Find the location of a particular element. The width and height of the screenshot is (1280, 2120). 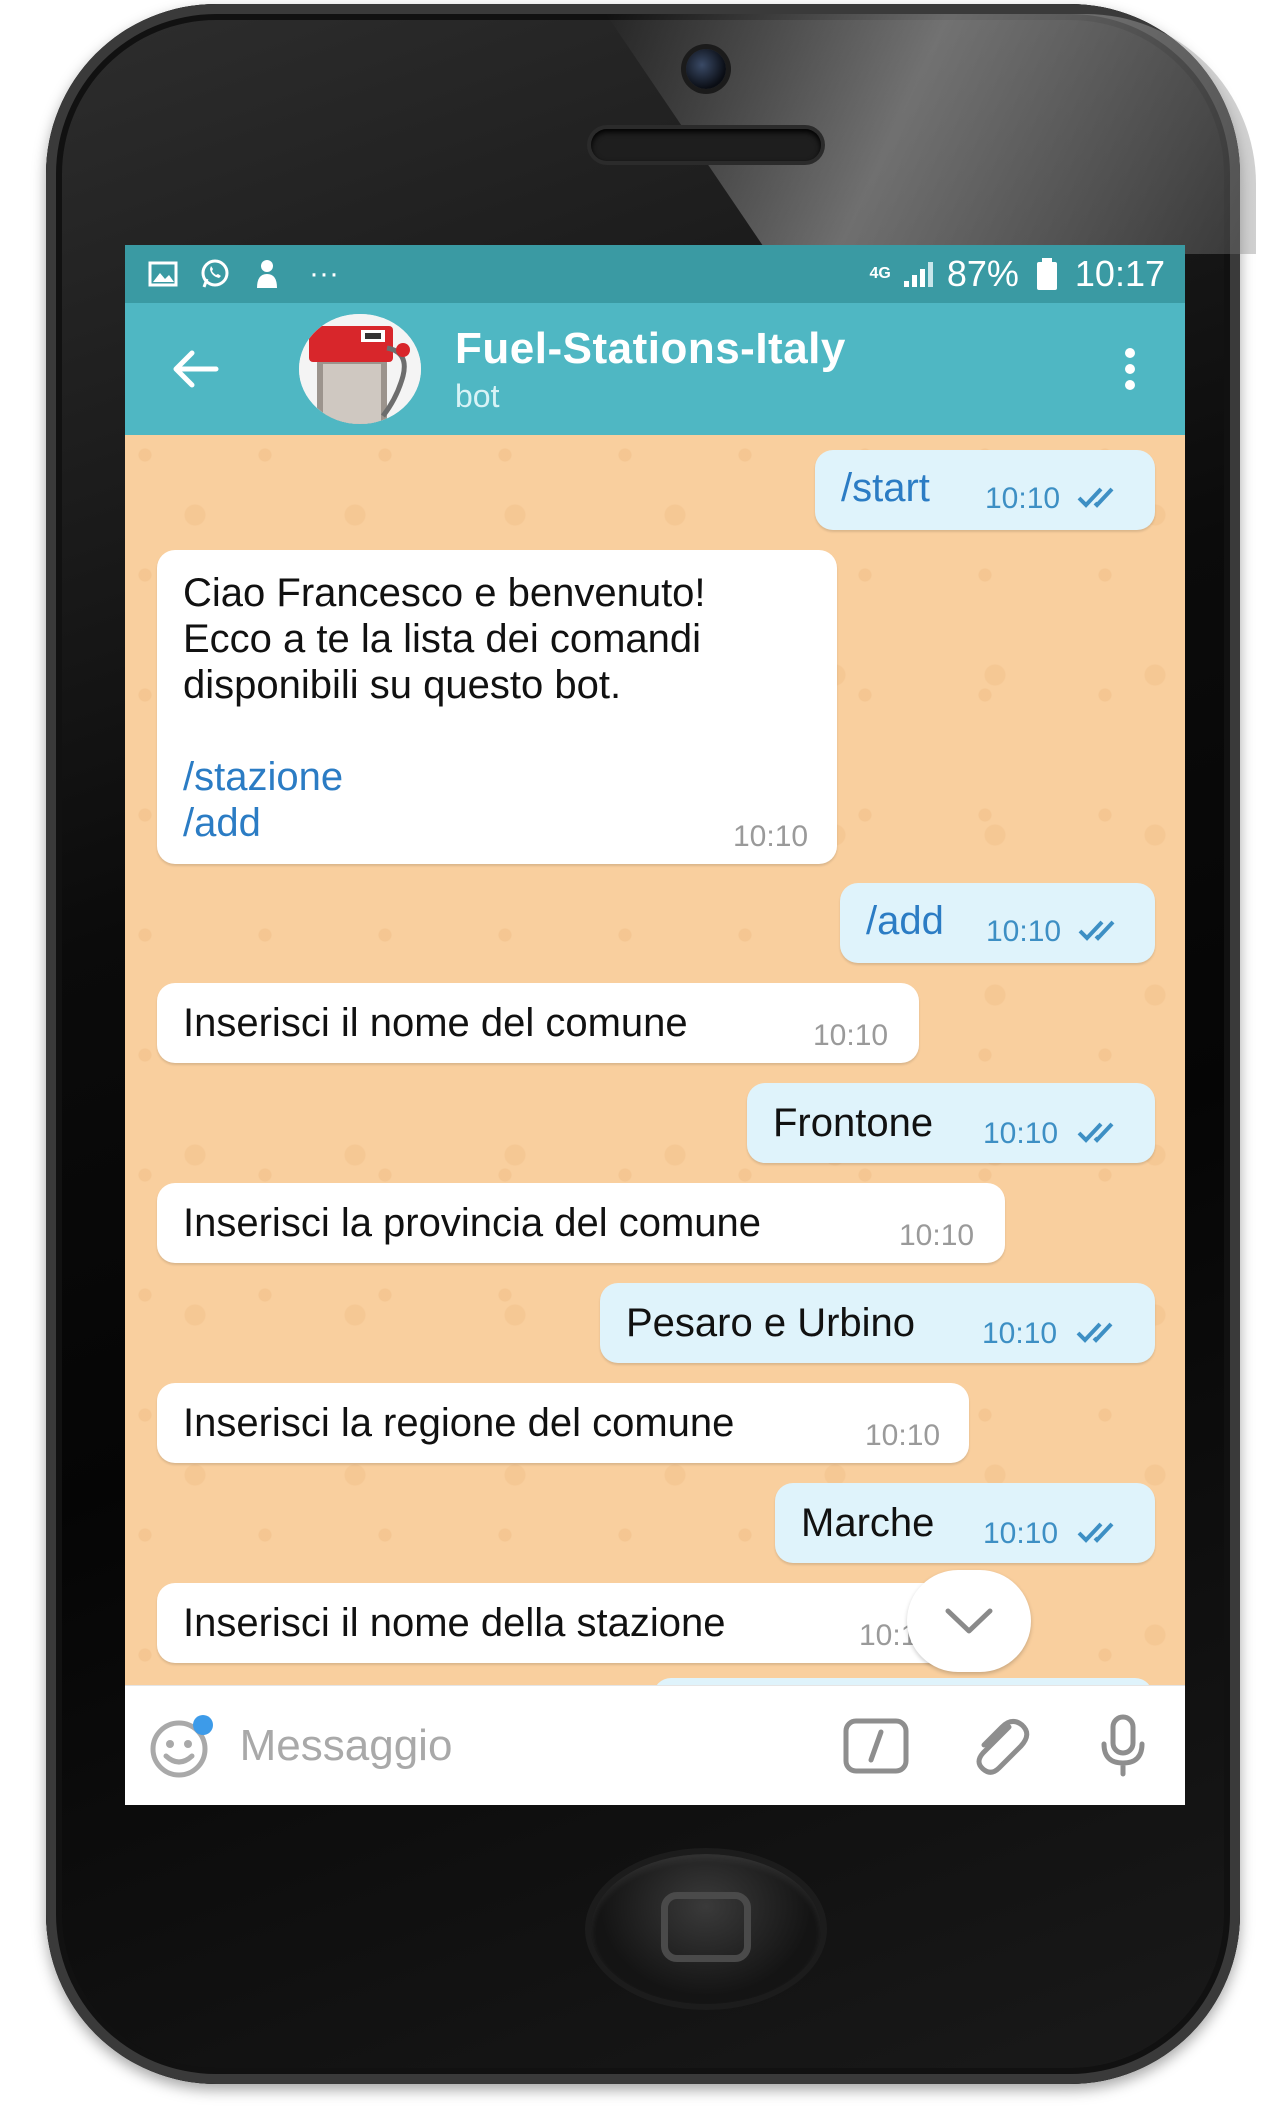

network-type: 4G is located at coordinates (880, 273).